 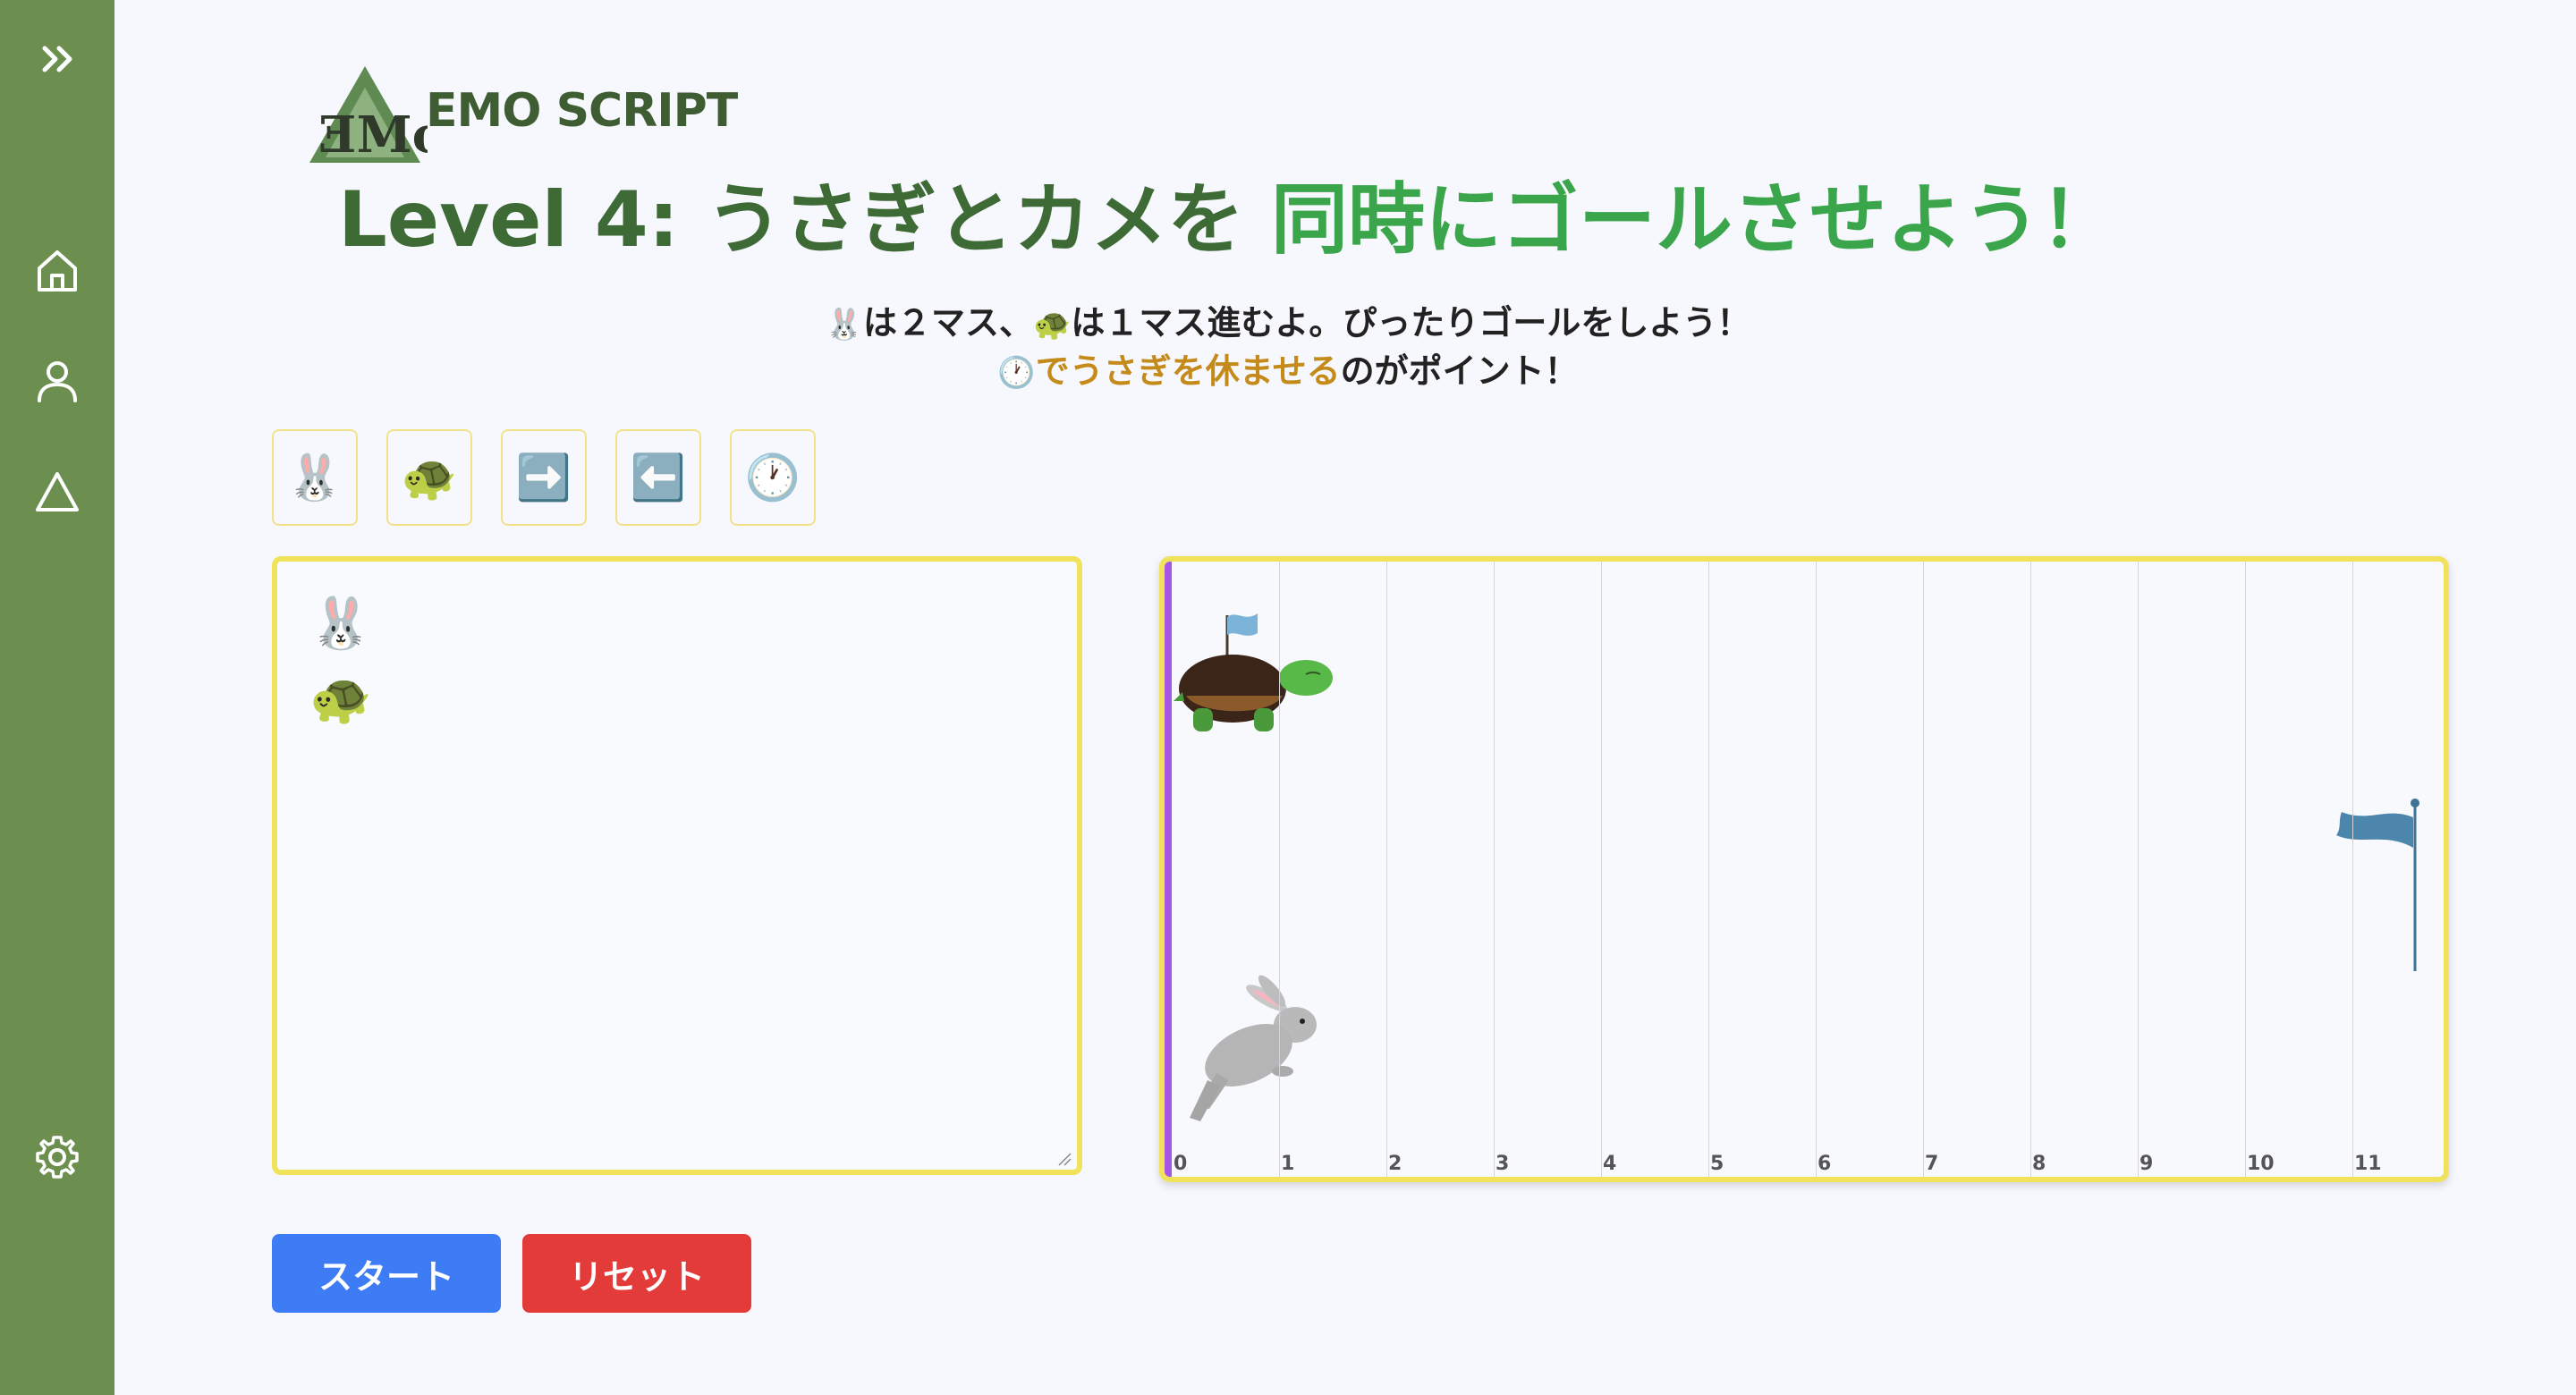 What do you see at coordinates (1288, 1164) in the screenshot?
I see `course-column-number: 1` at bounding box center [1288, 1164].